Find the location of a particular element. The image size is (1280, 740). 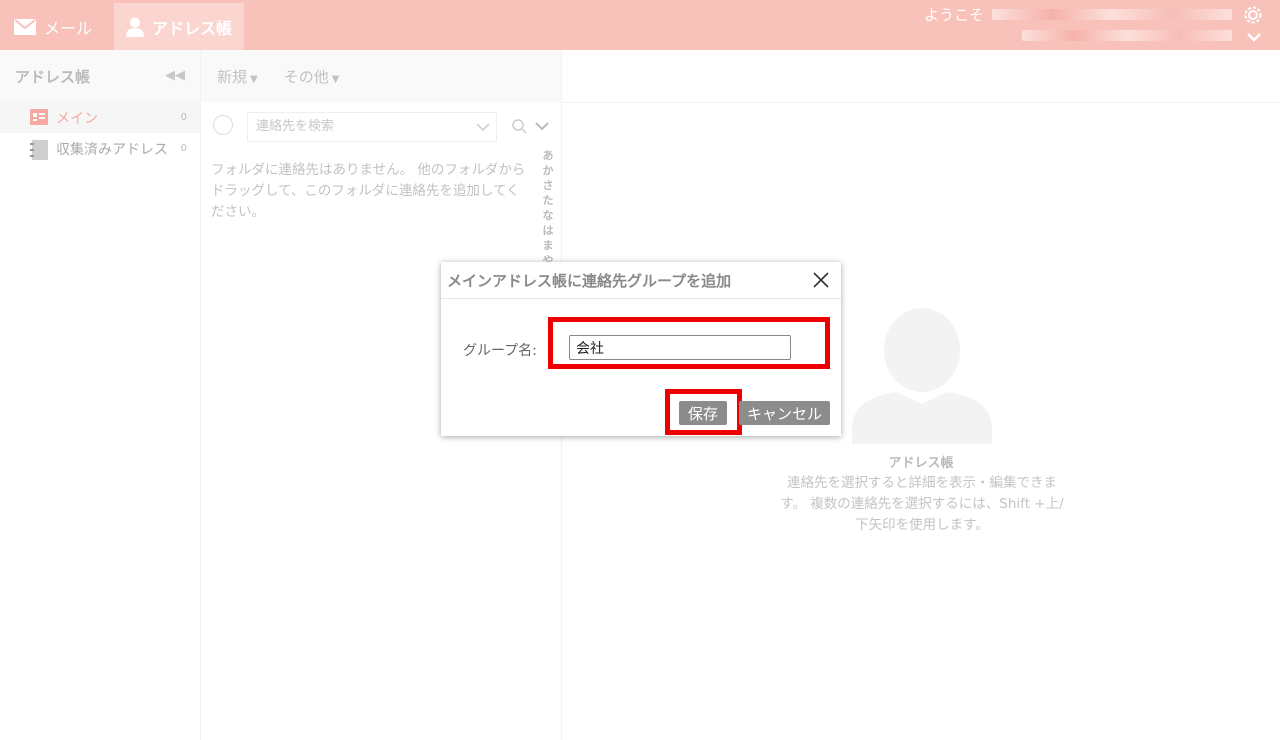

top-bar: メール アドレス帳 ようこそ is located at coordinates (640, 25).